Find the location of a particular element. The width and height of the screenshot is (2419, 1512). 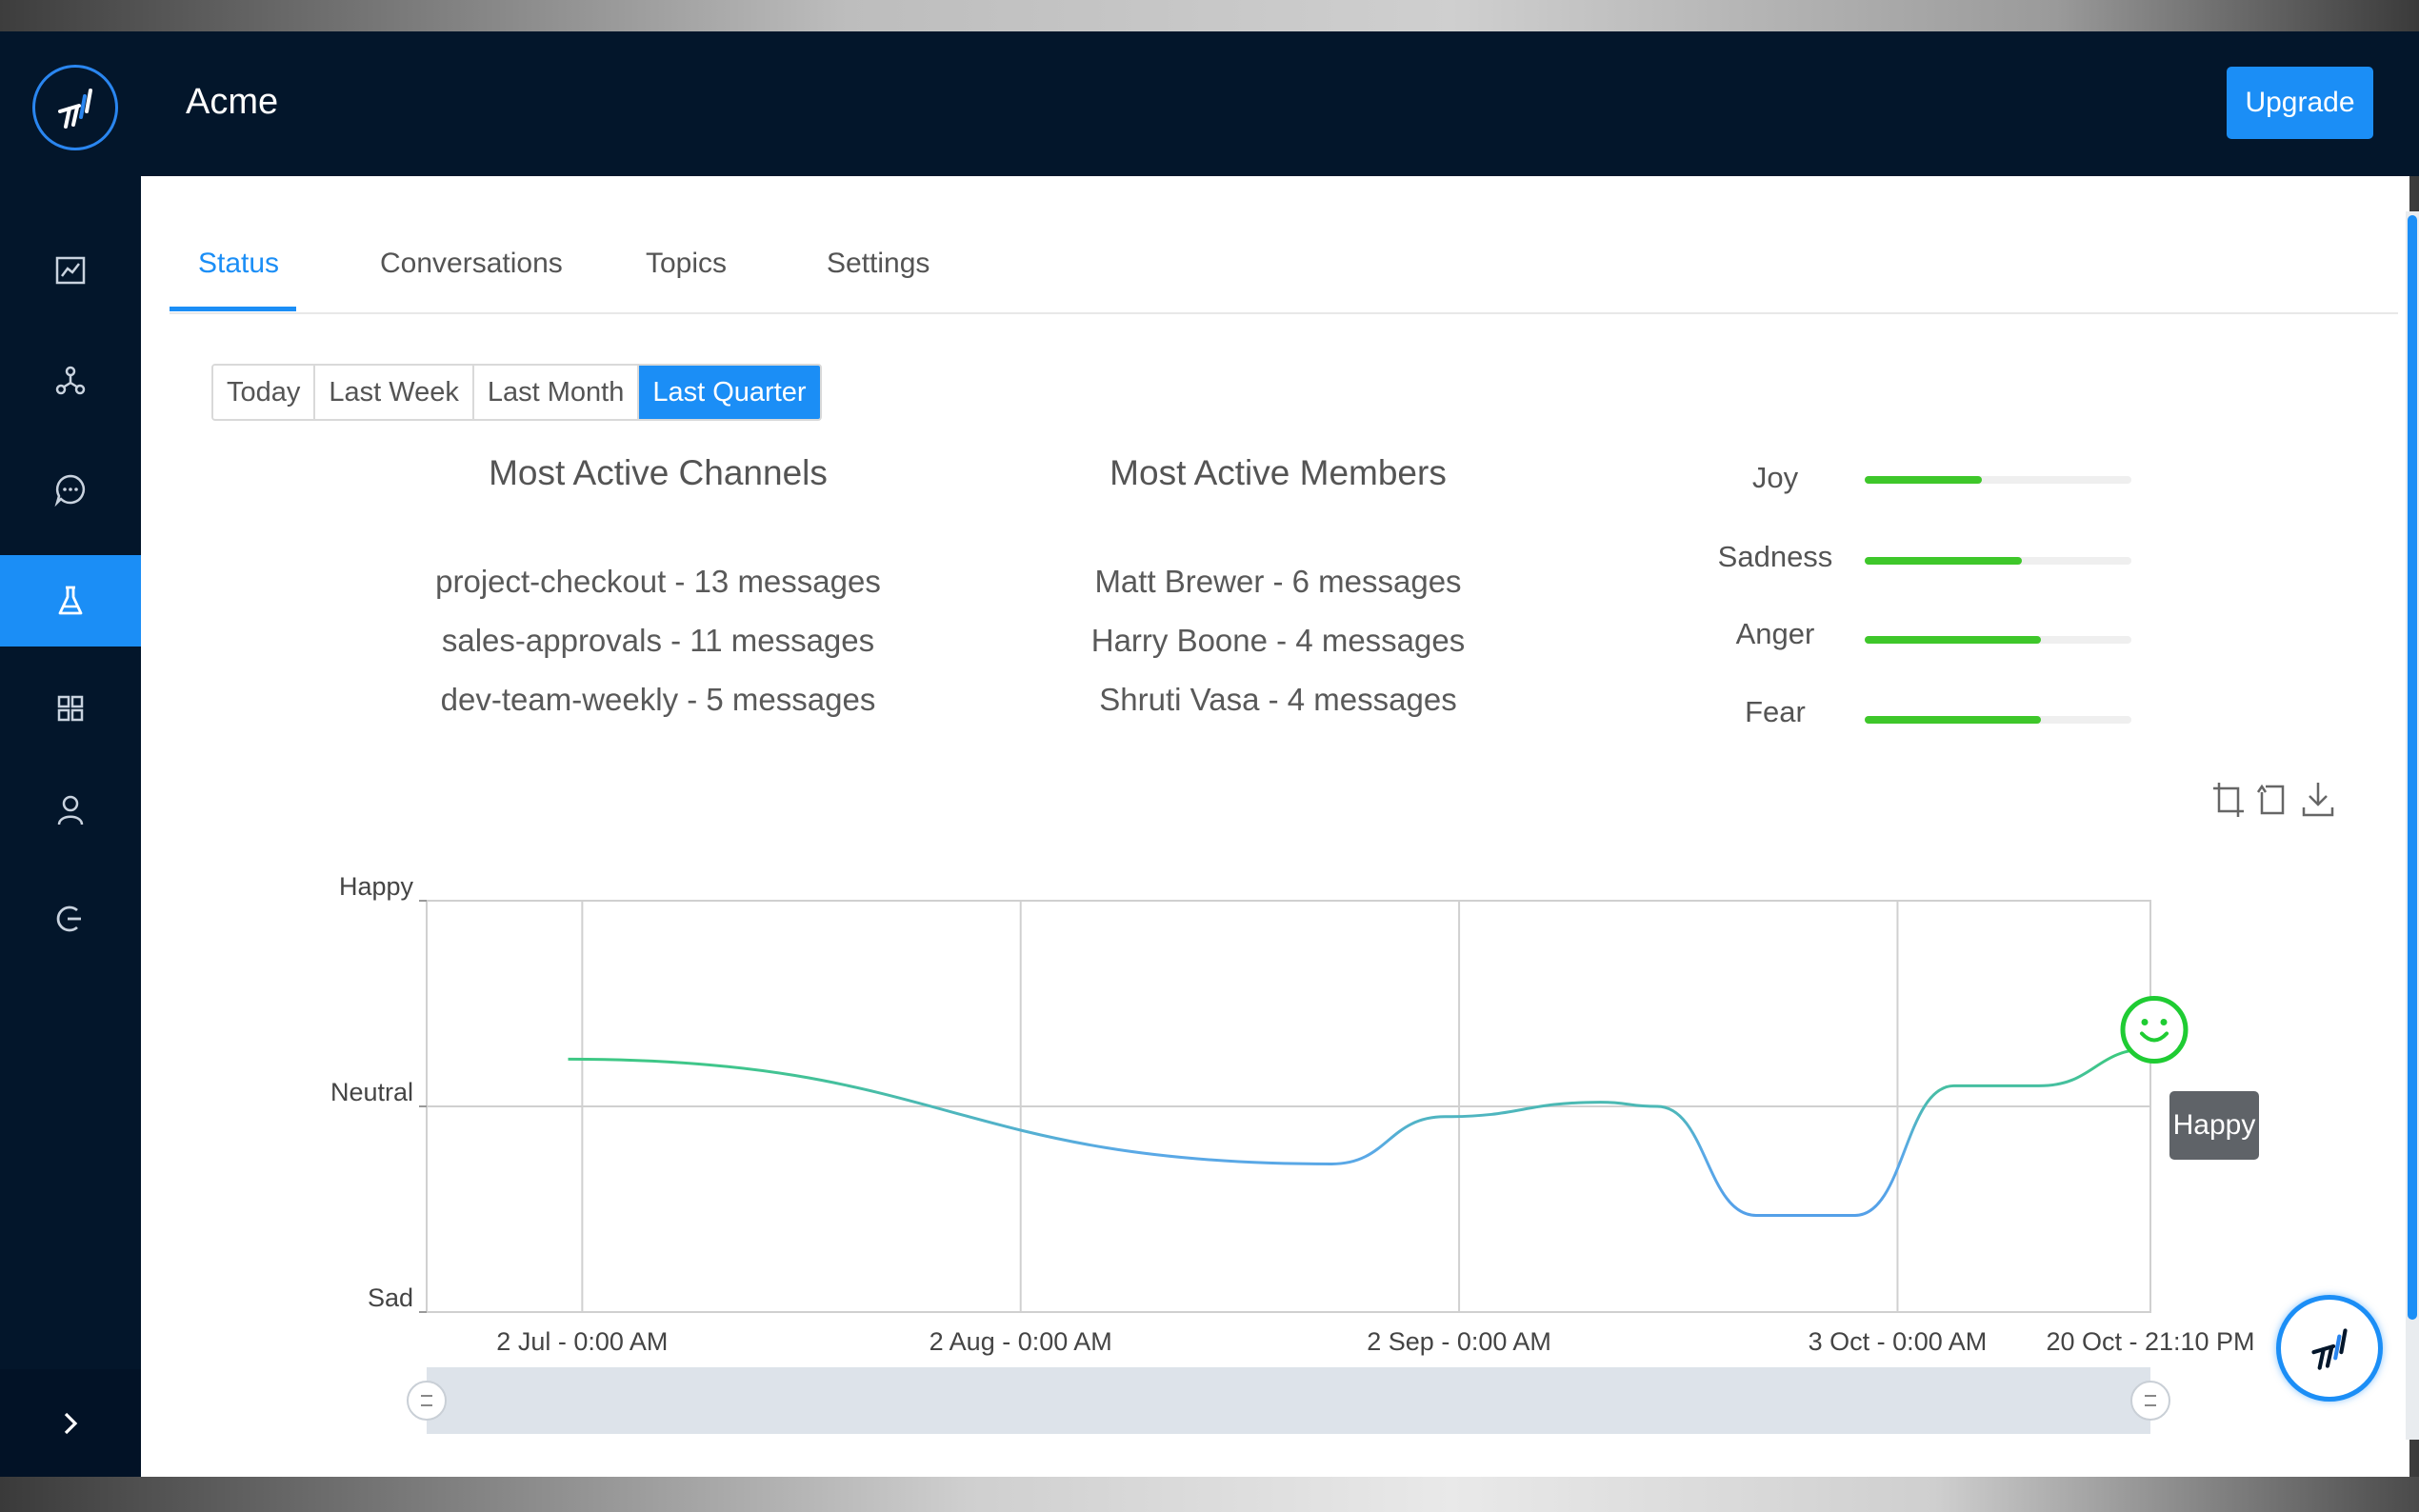

y-tick-label: Happy is located at coordinates (376, 886).